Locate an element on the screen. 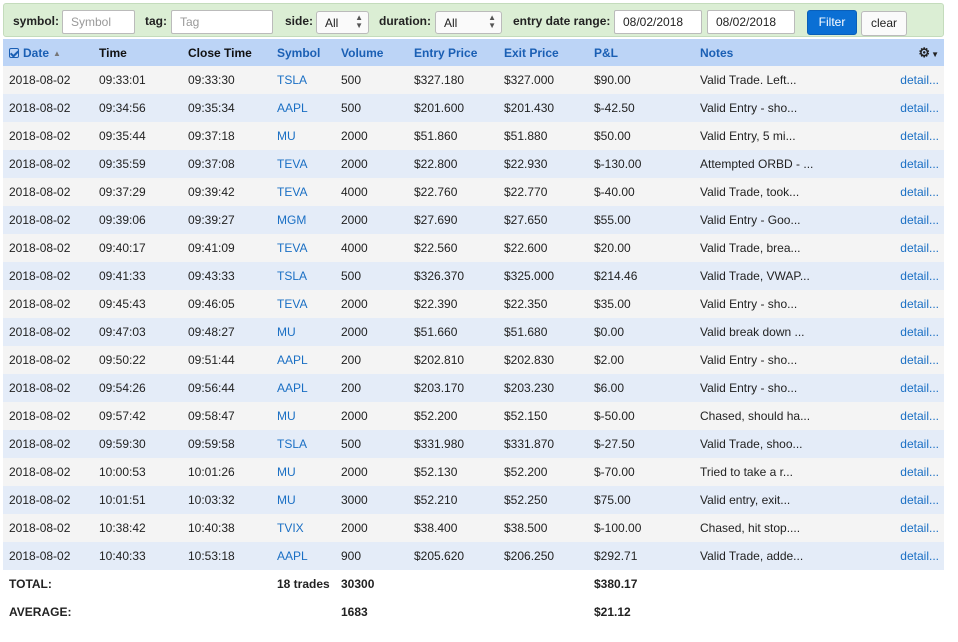 The image size is (958, 642). total-row: TOTAL: 18 trades 30300 $380.17 is located at coordinates (473, 584).